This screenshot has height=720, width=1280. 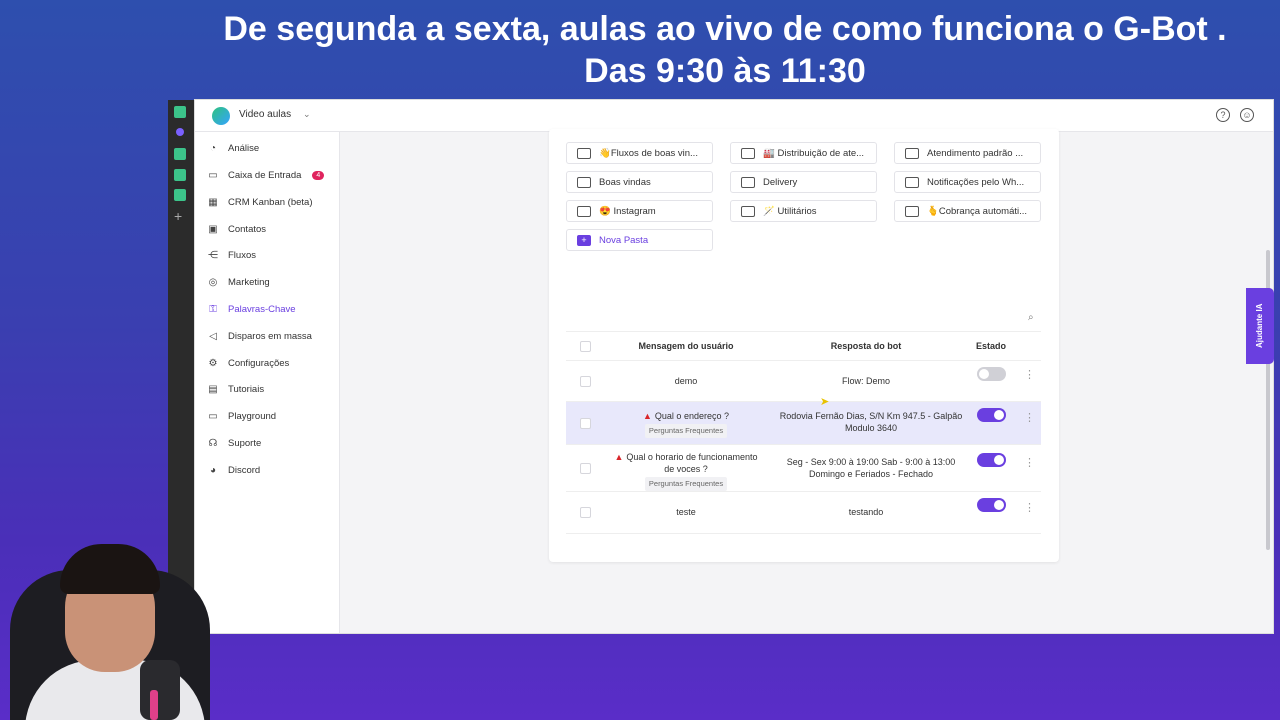 I want to click on search-icon: ⌕, so click(x=1031, y=317).